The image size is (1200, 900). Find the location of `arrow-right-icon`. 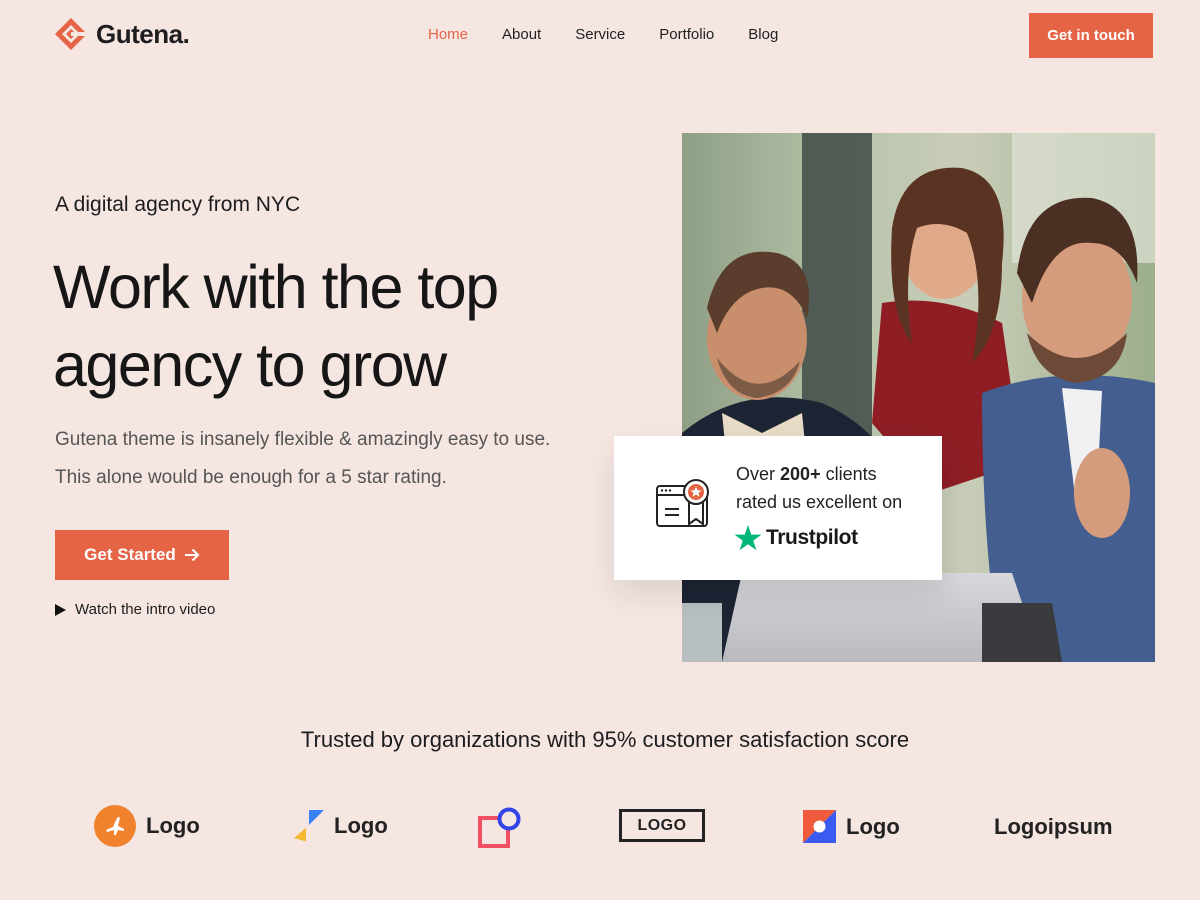

arrow-right-icon is located at coordinates (192, 555).